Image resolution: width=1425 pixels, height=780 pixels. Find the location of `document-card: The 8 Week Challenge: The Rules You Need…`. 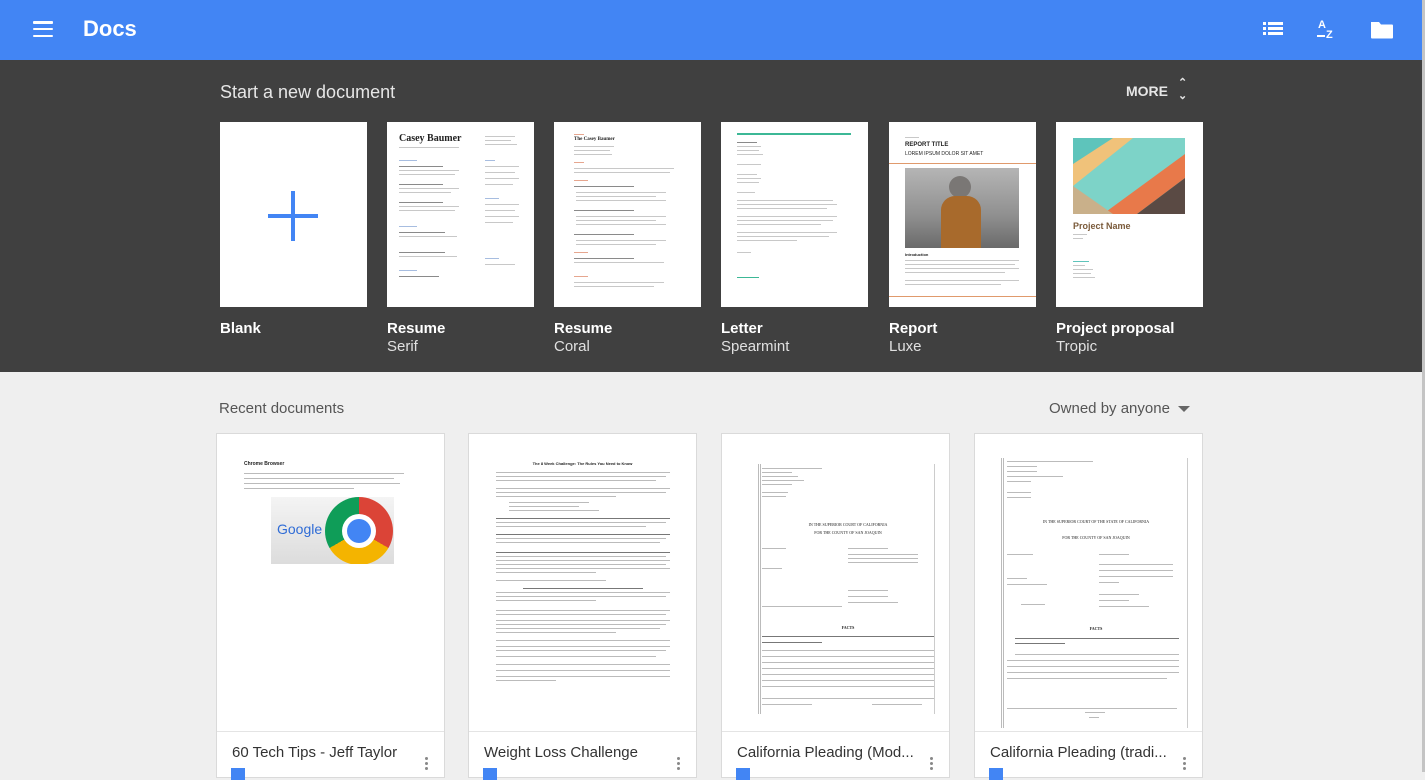

document-card: The 8 Week Challenge: The Rules You Need… is located at coordinates (582, 606).